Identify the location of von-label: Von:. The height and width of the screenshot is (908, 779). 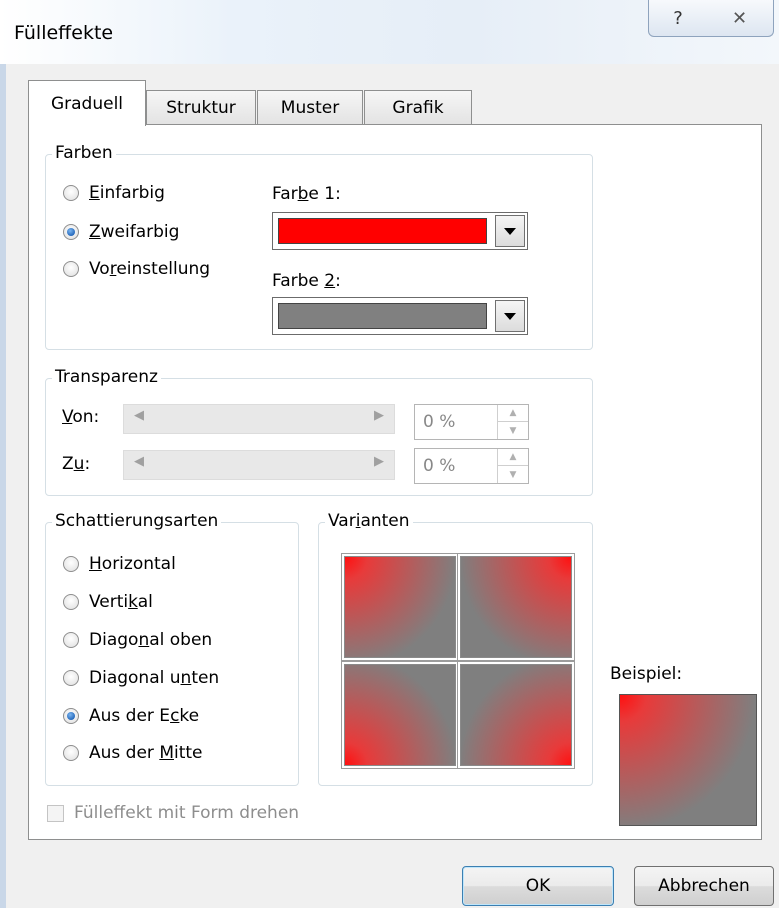
(81, 417).